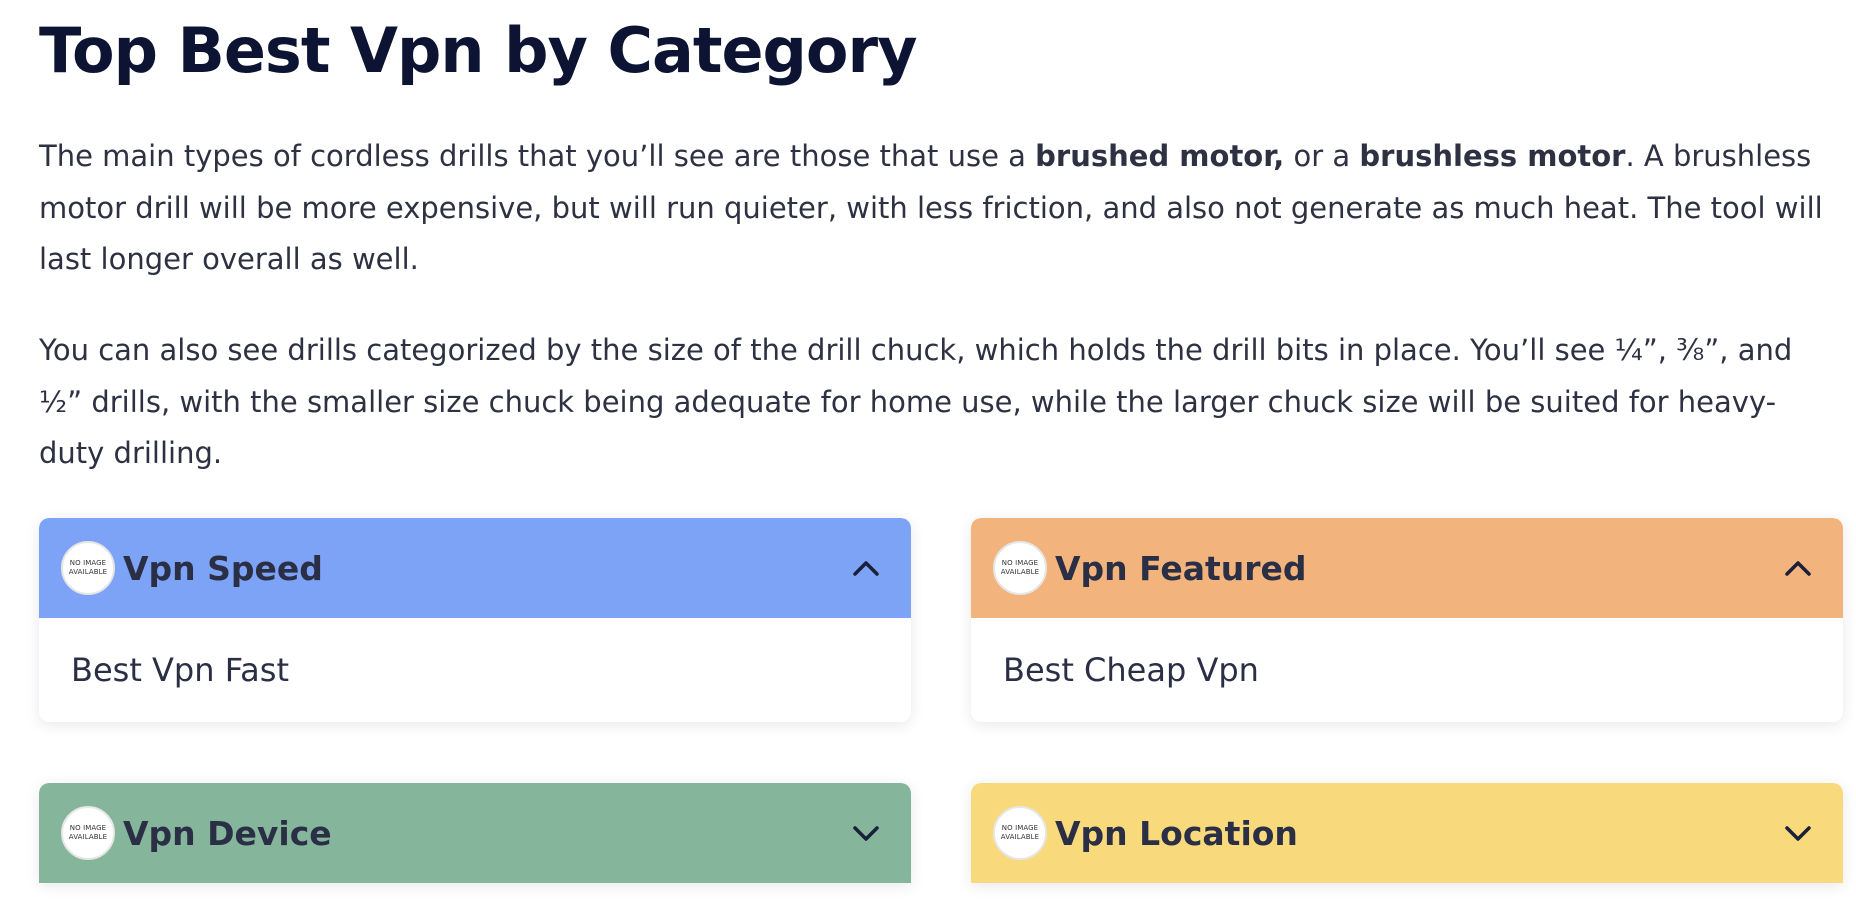  What do you see at coordinates (475, 670) in the screenshot?
I see `category-body: Best Vpn Fast` at bounding box center [475, 670].